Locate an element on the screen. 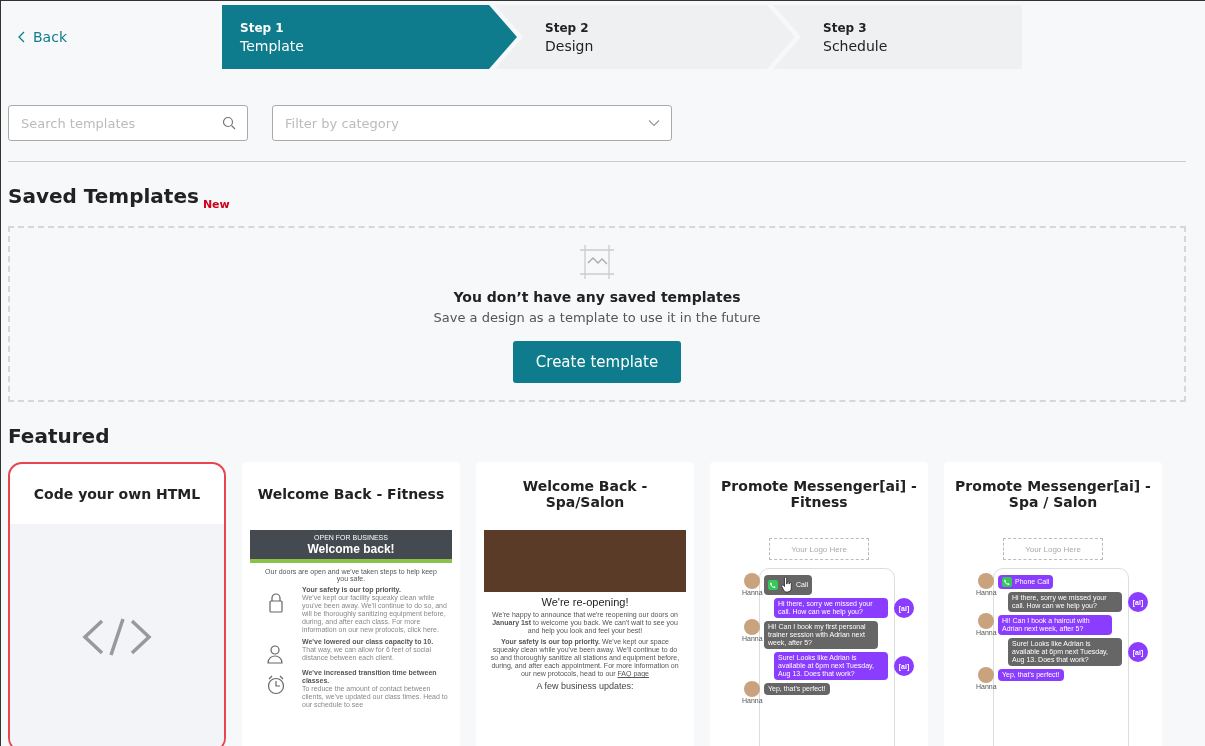 This screenshot has width=1205, height=746. new-label: New is located at coordinates (216, 204).